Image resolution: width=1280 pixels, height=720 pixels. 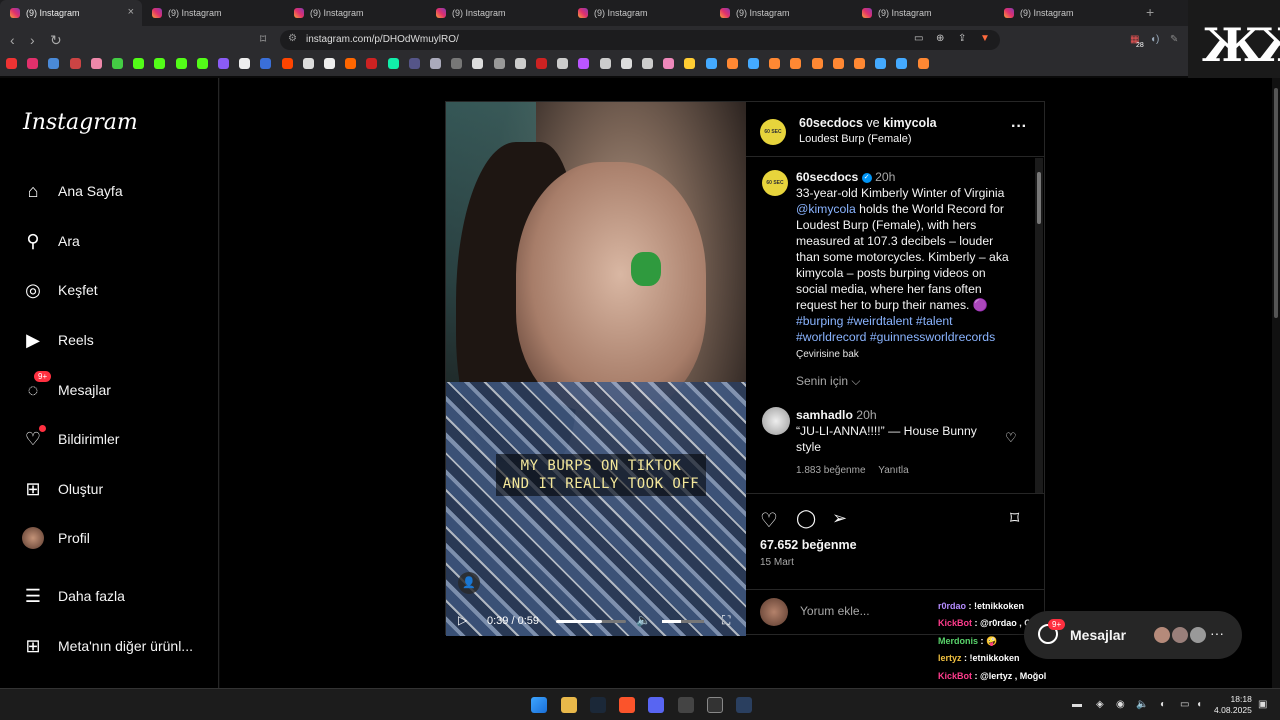 What do you see at coordinates (1077, 704) in the screenshot?
I see `tray-chevron-icon: ▬` at bounding box center [1077, 704].